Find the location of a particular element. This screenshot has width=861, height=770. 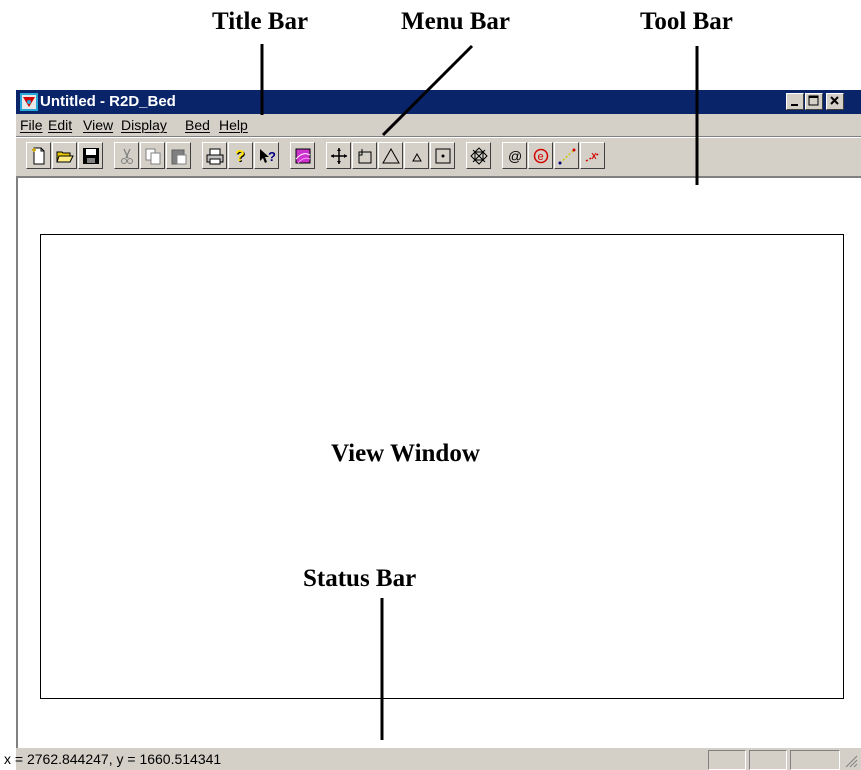

status-bar: x = 2762.844247, y = 1660.514341 is located at coordinates (432, 759).